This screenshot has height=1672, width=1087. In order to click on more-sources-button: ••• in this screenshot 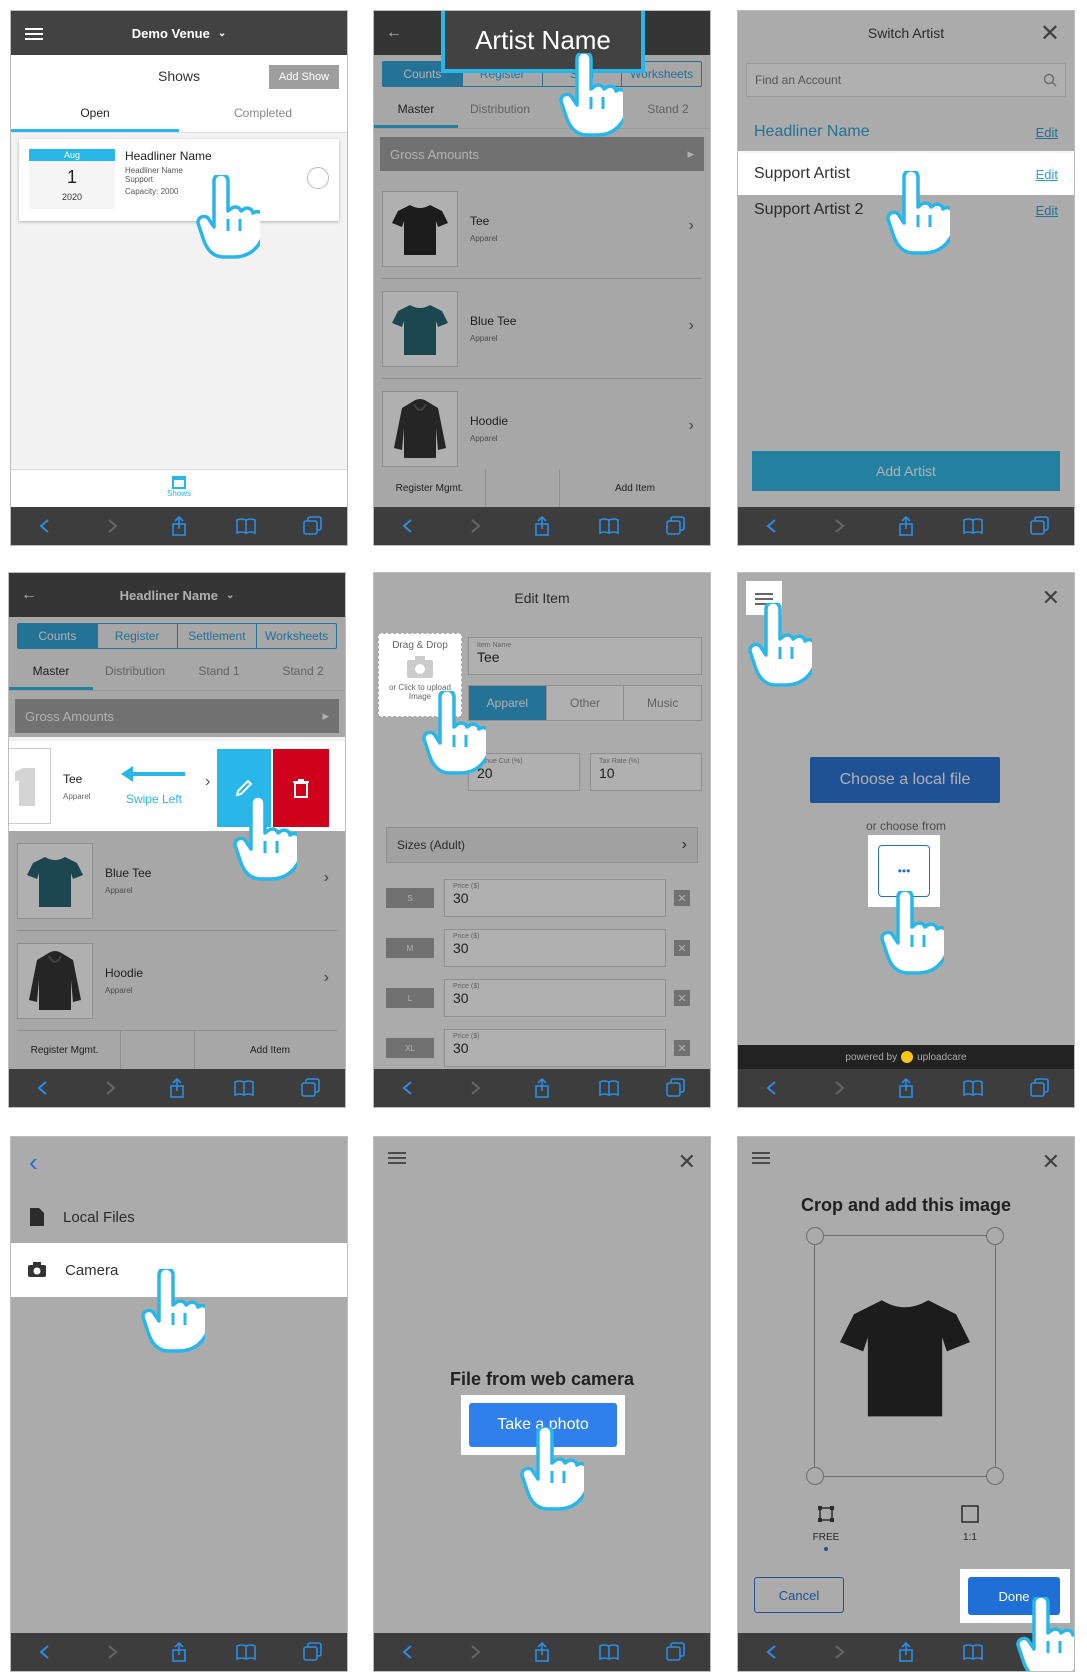, I will do `click(904, 871)`.